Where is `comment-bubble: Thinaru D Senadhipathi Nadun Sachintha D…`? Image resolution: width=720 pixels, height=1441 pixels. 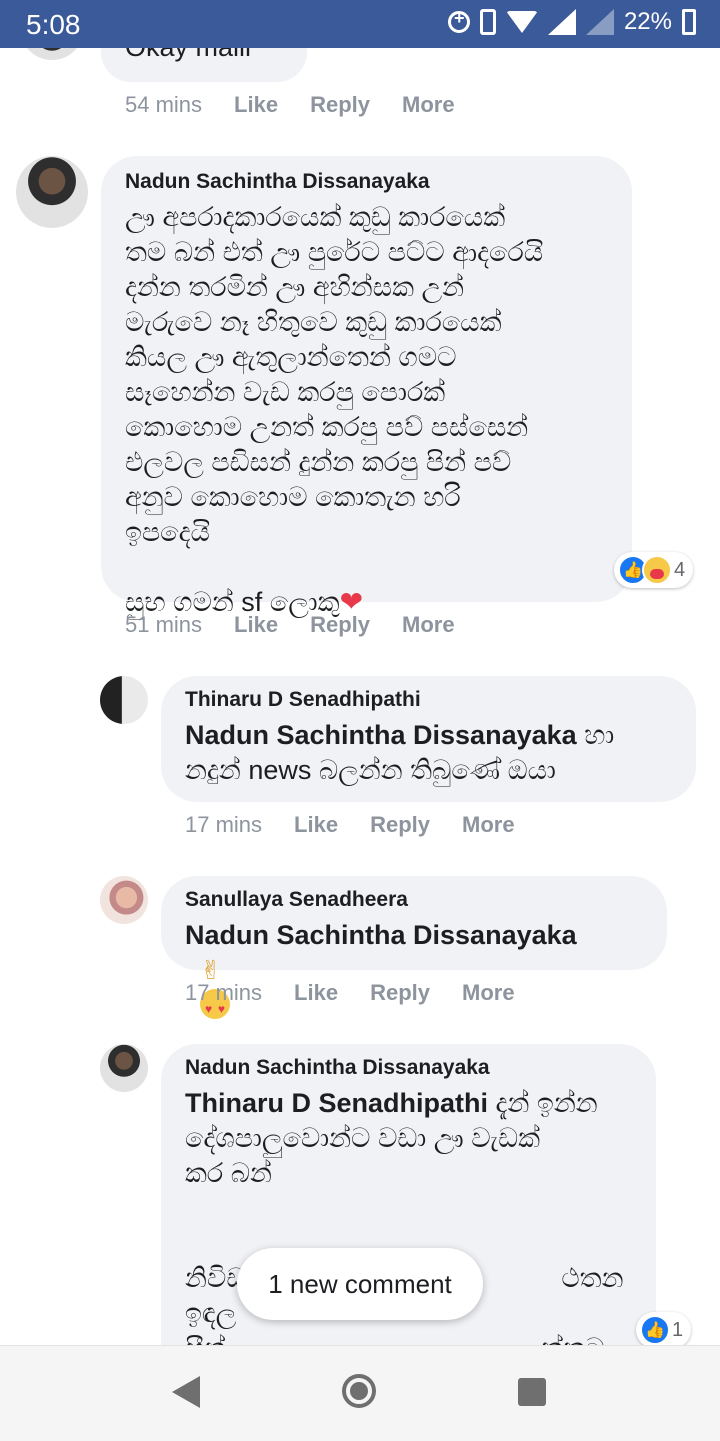
comment-bubble: Thinaru D Senadhipathi Nadun Sachintha D… is located at coordinates (428, 739).